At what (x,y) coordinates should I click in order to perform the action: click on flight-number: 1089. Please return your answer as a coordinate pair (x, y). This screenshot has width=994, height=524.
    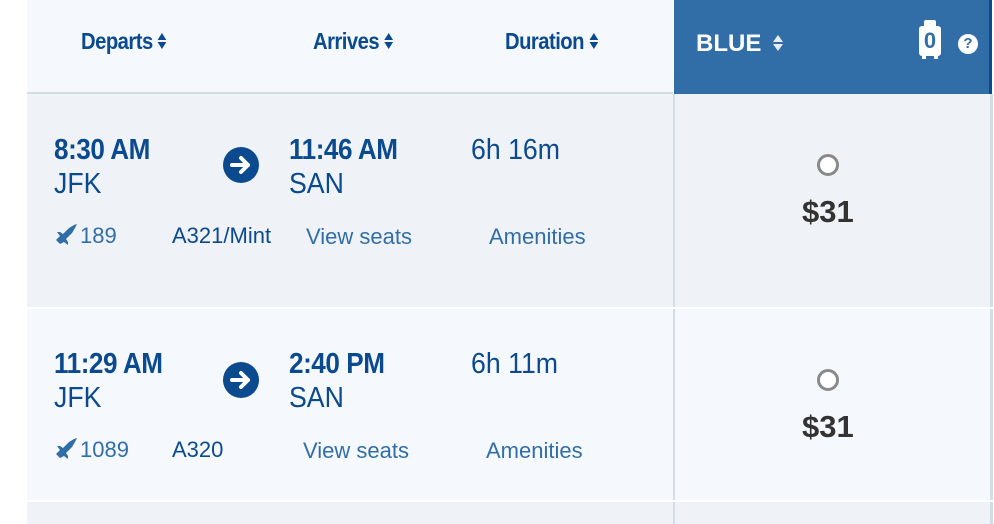
    Looking at the image, I should click on (91, 451).